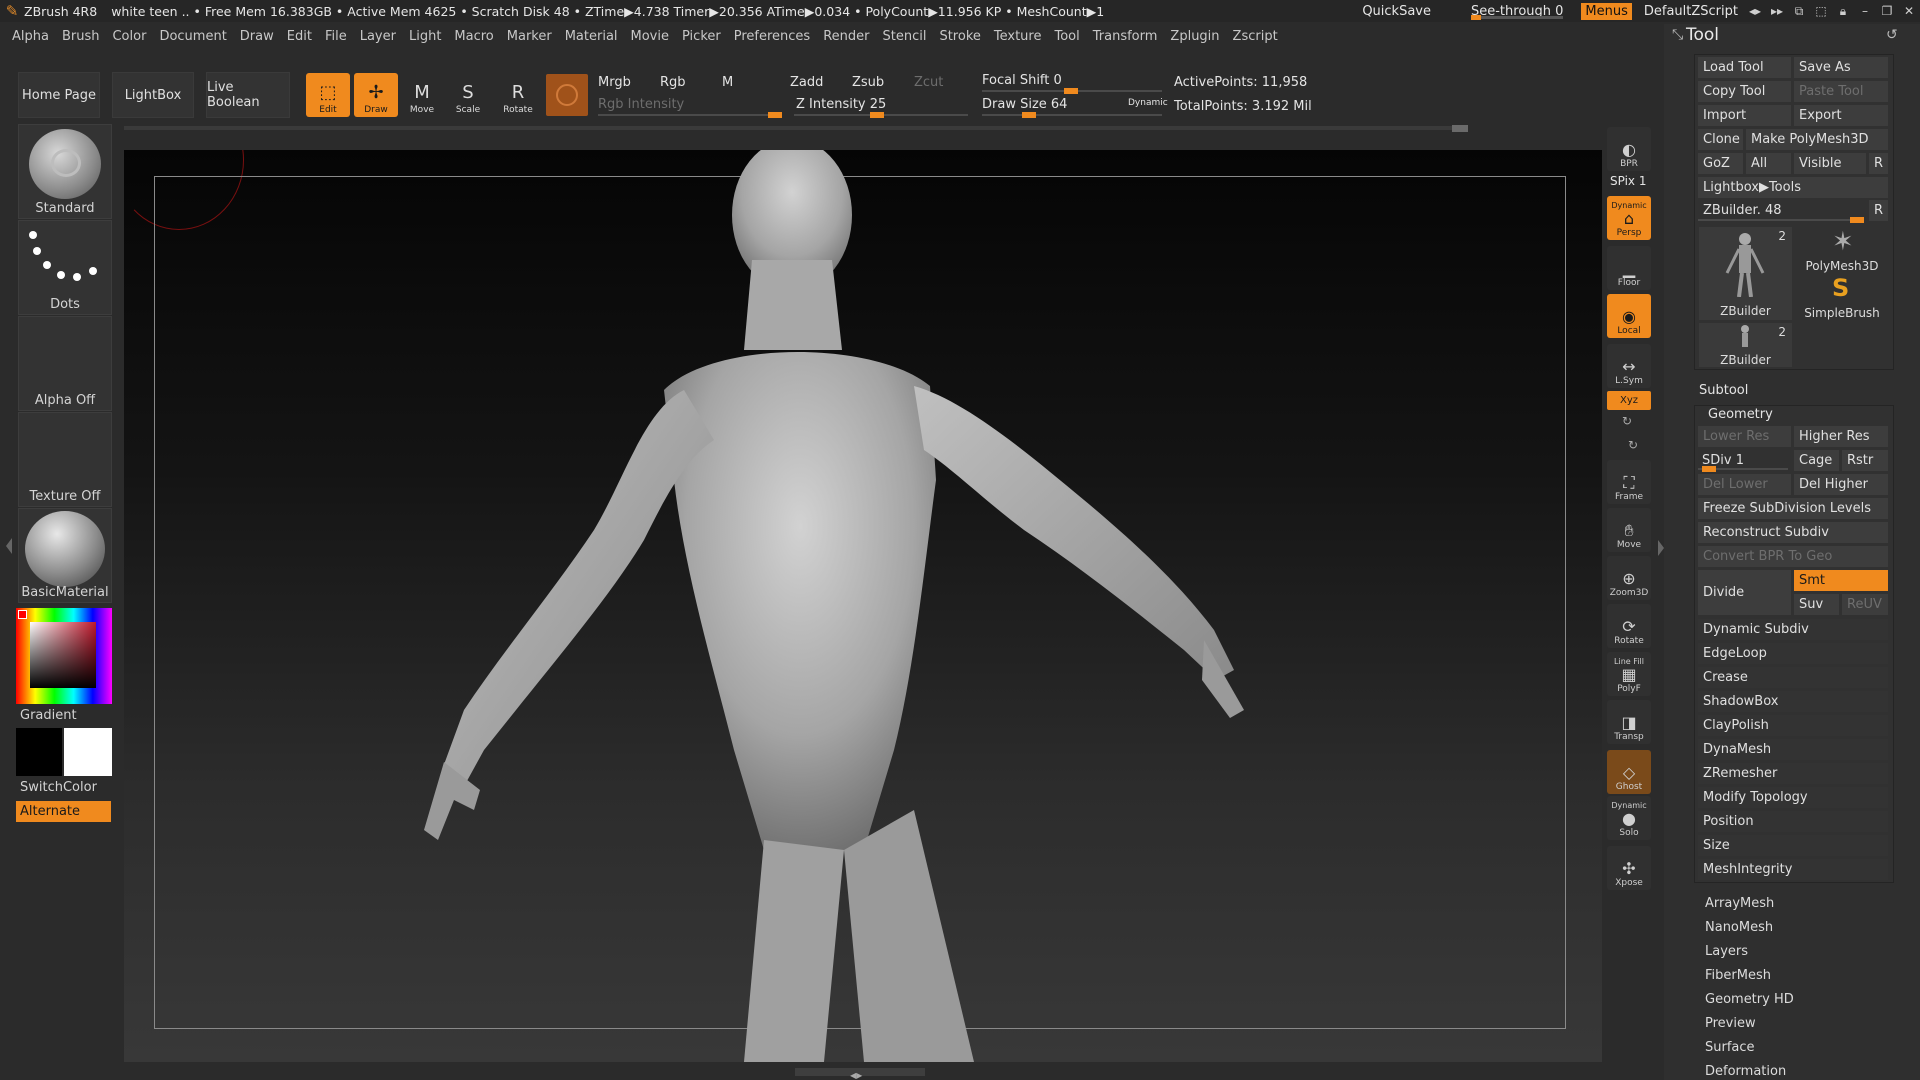  Describe the element at coordinates (1799, 11) in the screenshot. I see `layout-icon: ⧉` at that location.